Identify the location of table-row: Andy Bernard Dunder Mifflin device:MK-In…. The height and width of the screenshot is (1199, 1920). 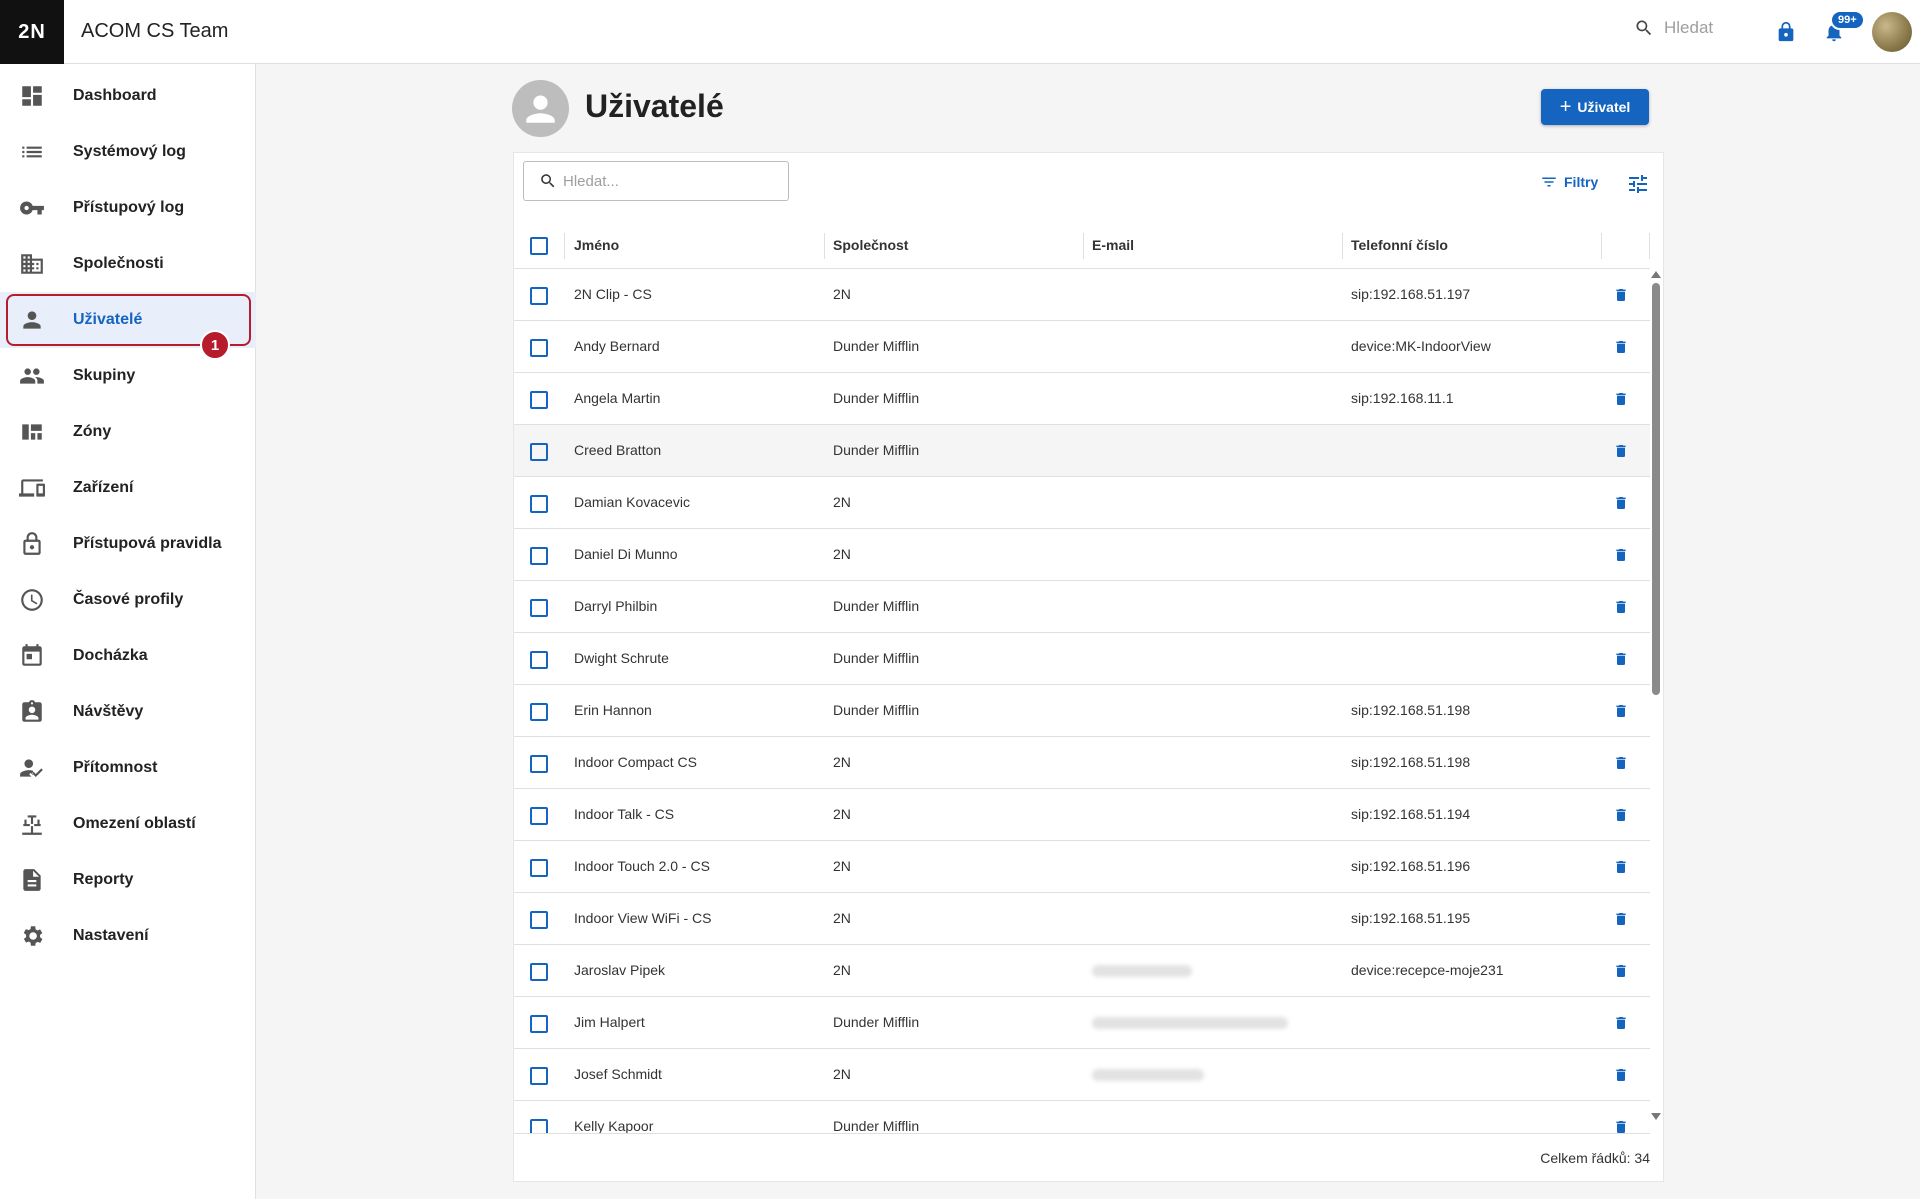
(1082, 347).